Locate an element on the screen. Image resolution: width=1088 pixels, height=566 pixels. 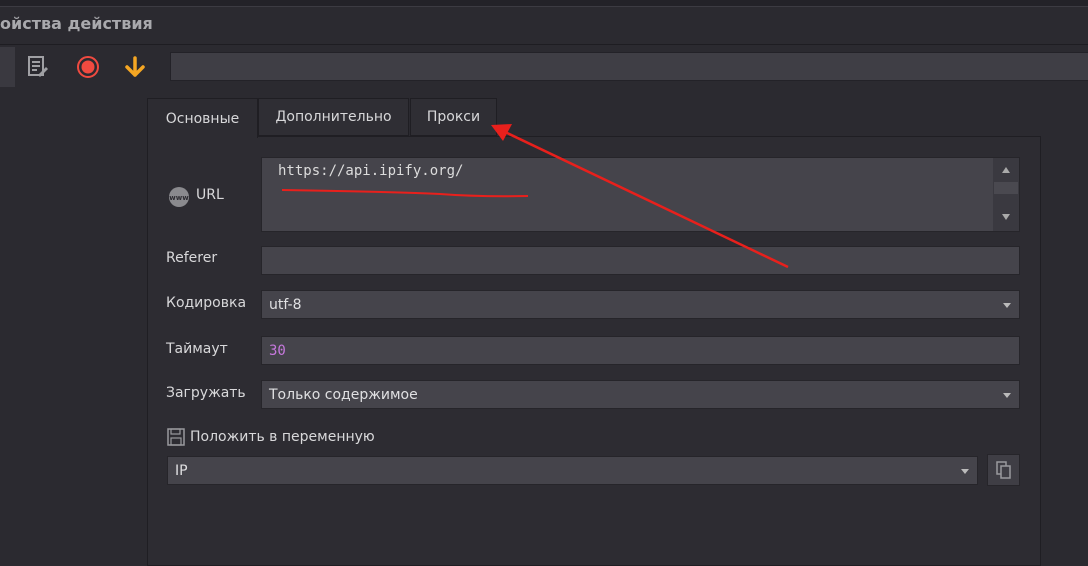
copy-button is located at coordinates (1003, 470).